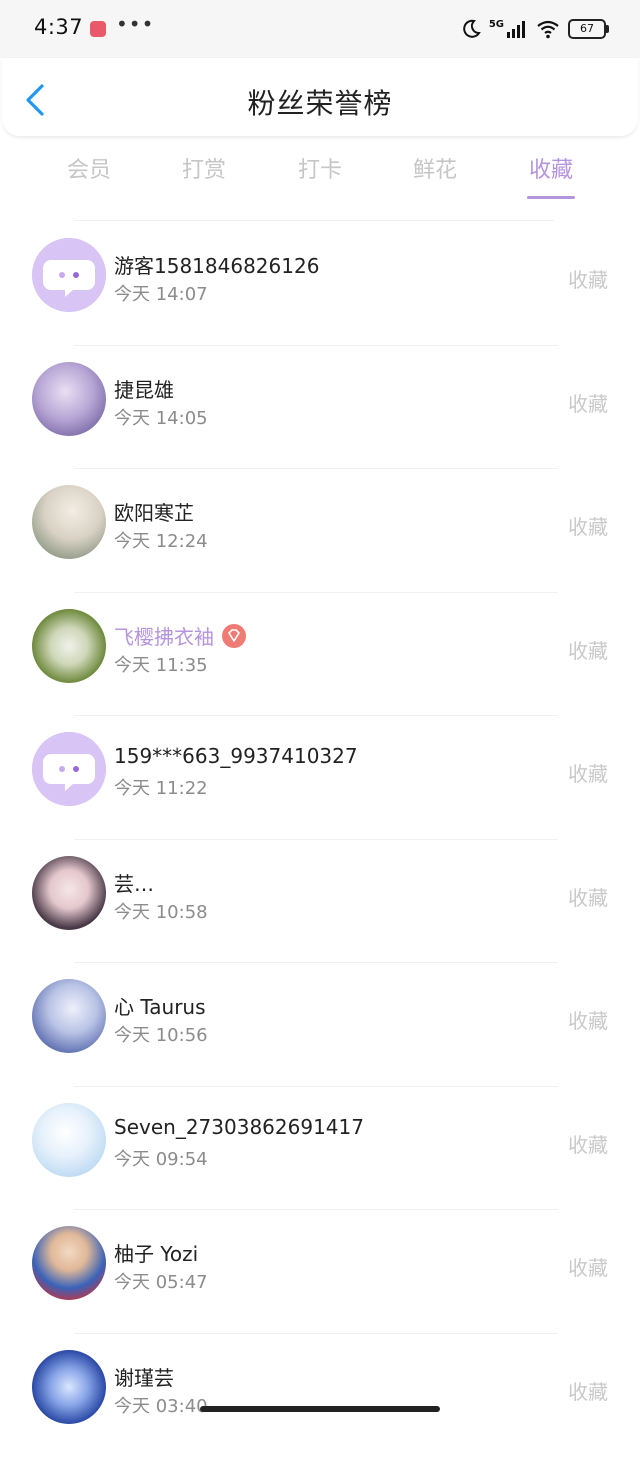 The height and width of the screenshot is (1457, 640). Describe the element at coordinates (320, 1272) in the screenshot. I see `list-item: 柚子 Yozi 今天 05:47 收藏` at that location.